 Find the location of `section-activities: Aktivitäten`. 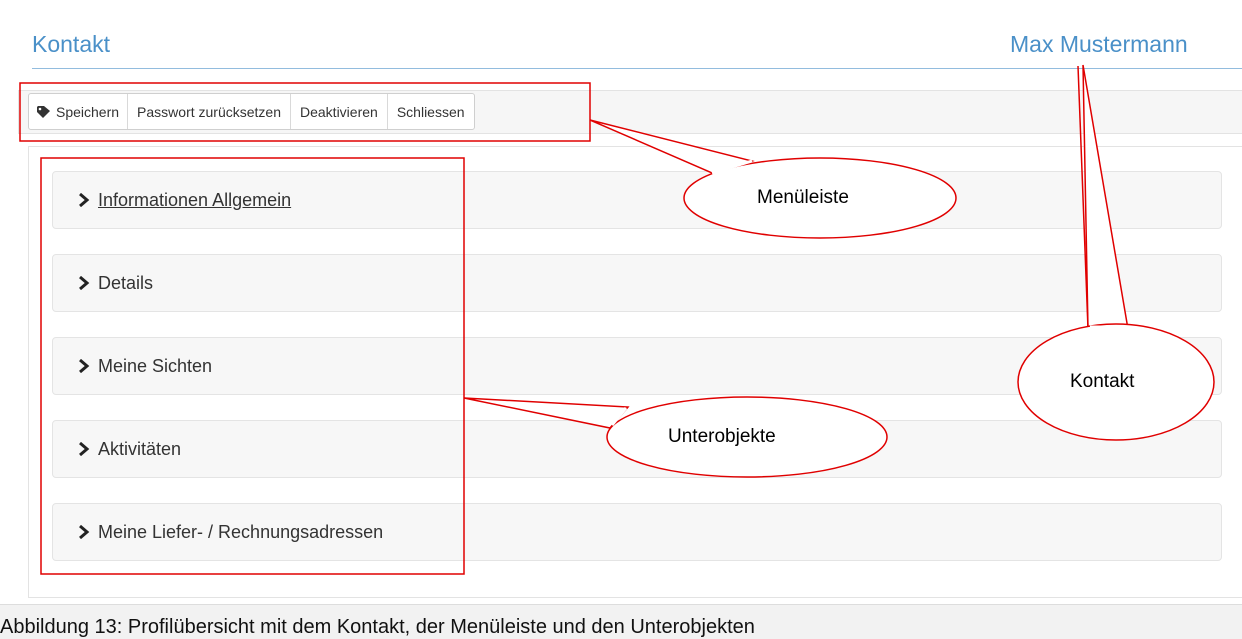

section-activities: Aktivitäten is located at coordinates (637, 449).